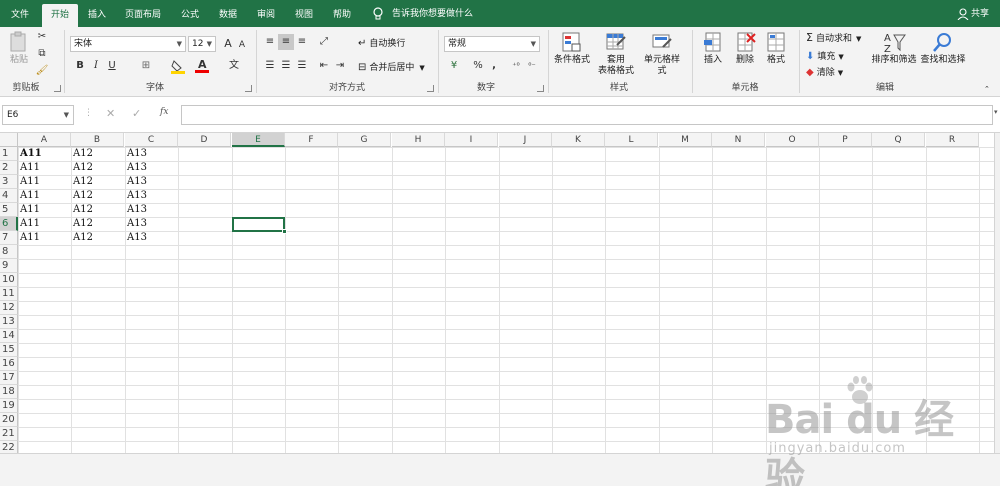  Describe the element at coordinates (242, 45) in the screenshot. I see `shrink-font-button: A` at that location.